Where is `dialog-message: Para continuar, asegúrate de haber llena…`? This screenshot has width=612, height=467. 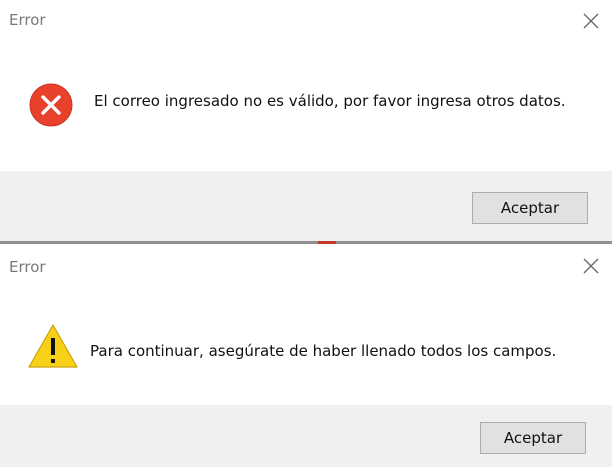 dialog-message: Para continuar, asegúrate de haber llena… is located at coordinates (323, 351).